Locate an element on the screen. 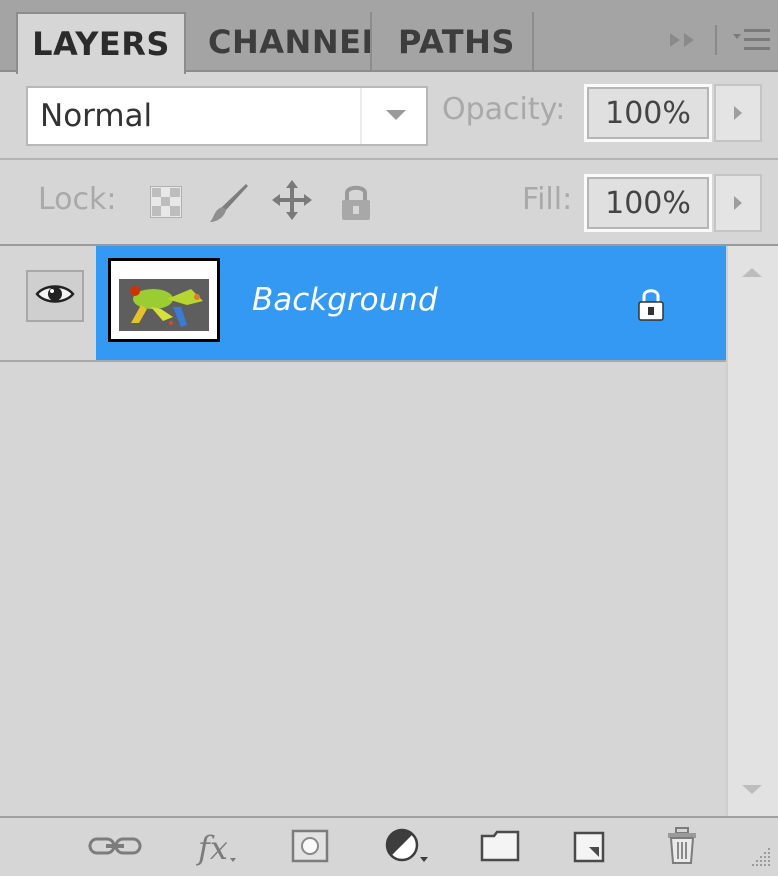 The height and width of the screenshot is (876, 778). fill-label: Fill: is located at coordinates (547, 199).